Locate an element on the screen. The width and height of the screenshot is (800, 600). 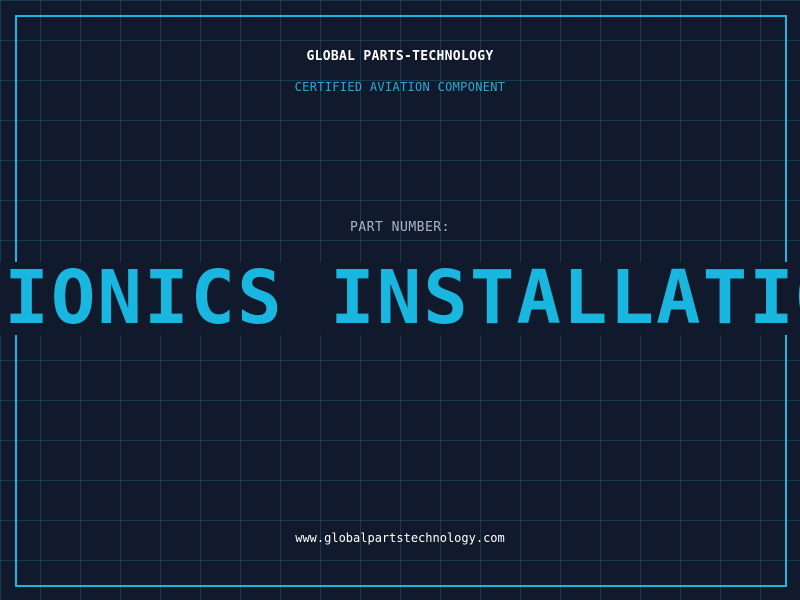
part-number-value: AVIONICS INSTALLATION is located at coordinates (400, 298).